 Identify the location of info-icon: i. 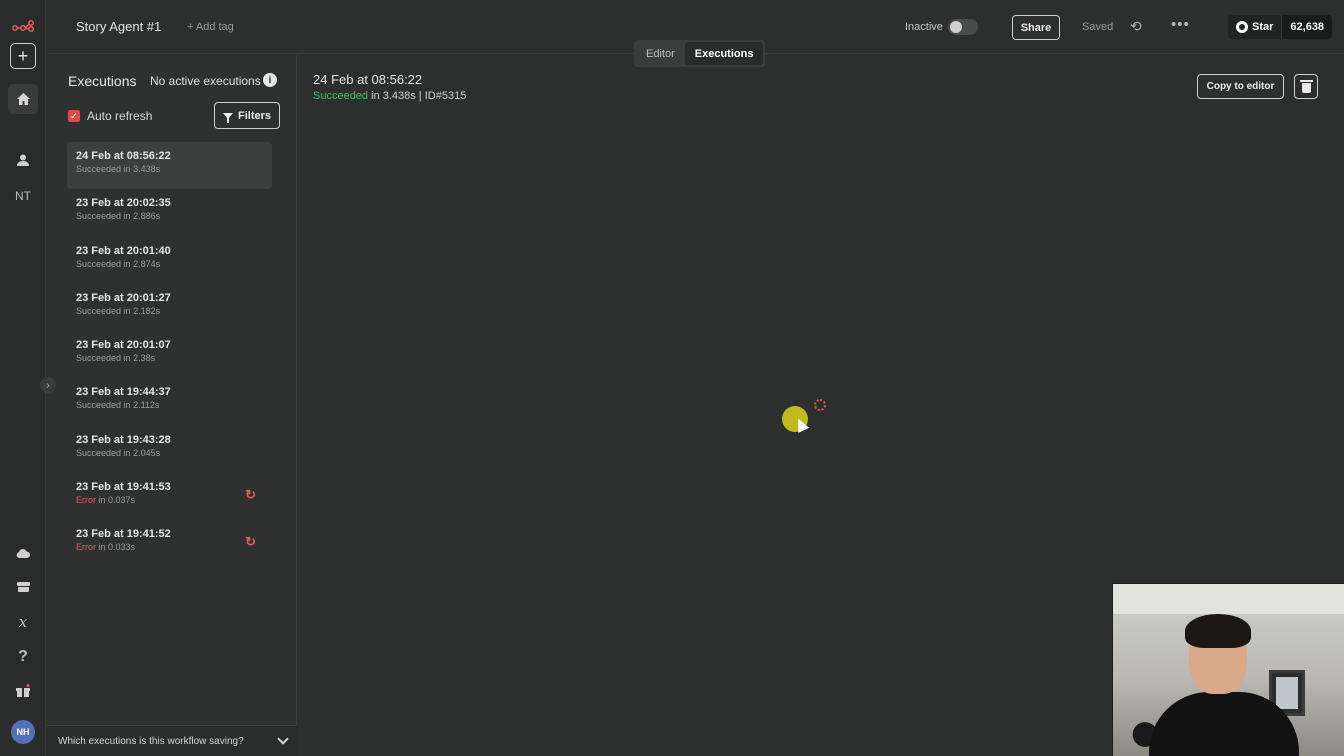
(270, 80).